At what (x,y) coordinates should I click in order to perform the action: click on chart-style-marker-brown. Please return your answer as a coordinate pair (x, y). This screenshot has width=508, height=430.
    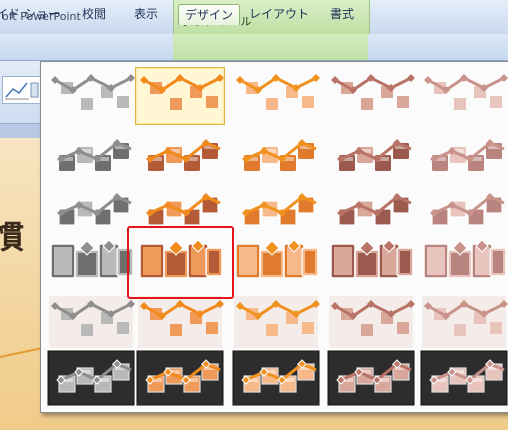
    Looking at the image, I should click on (371, 96).